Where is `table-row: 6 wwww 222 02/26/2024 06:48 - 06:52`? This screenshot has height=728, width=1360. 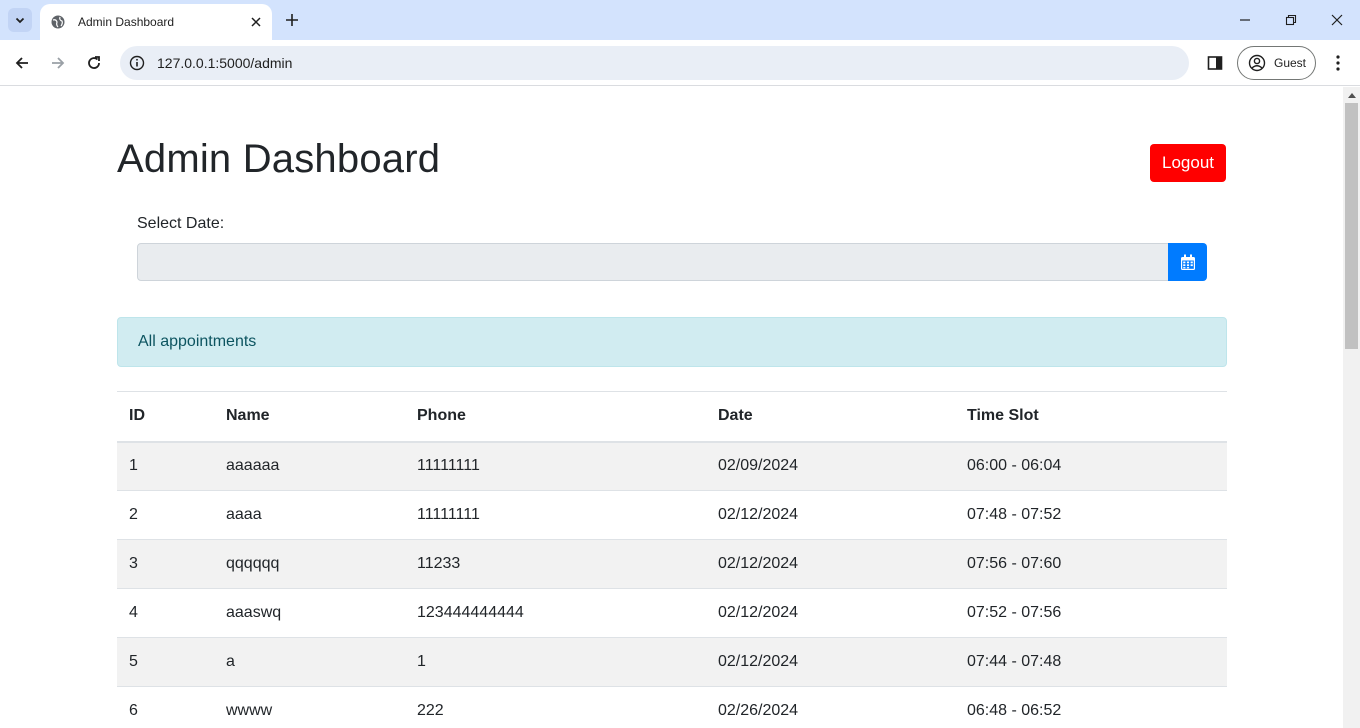 table-row: 6 wwww 222 02/26/2024 06:48 - 06:52 is located at coordinates (672, 707).